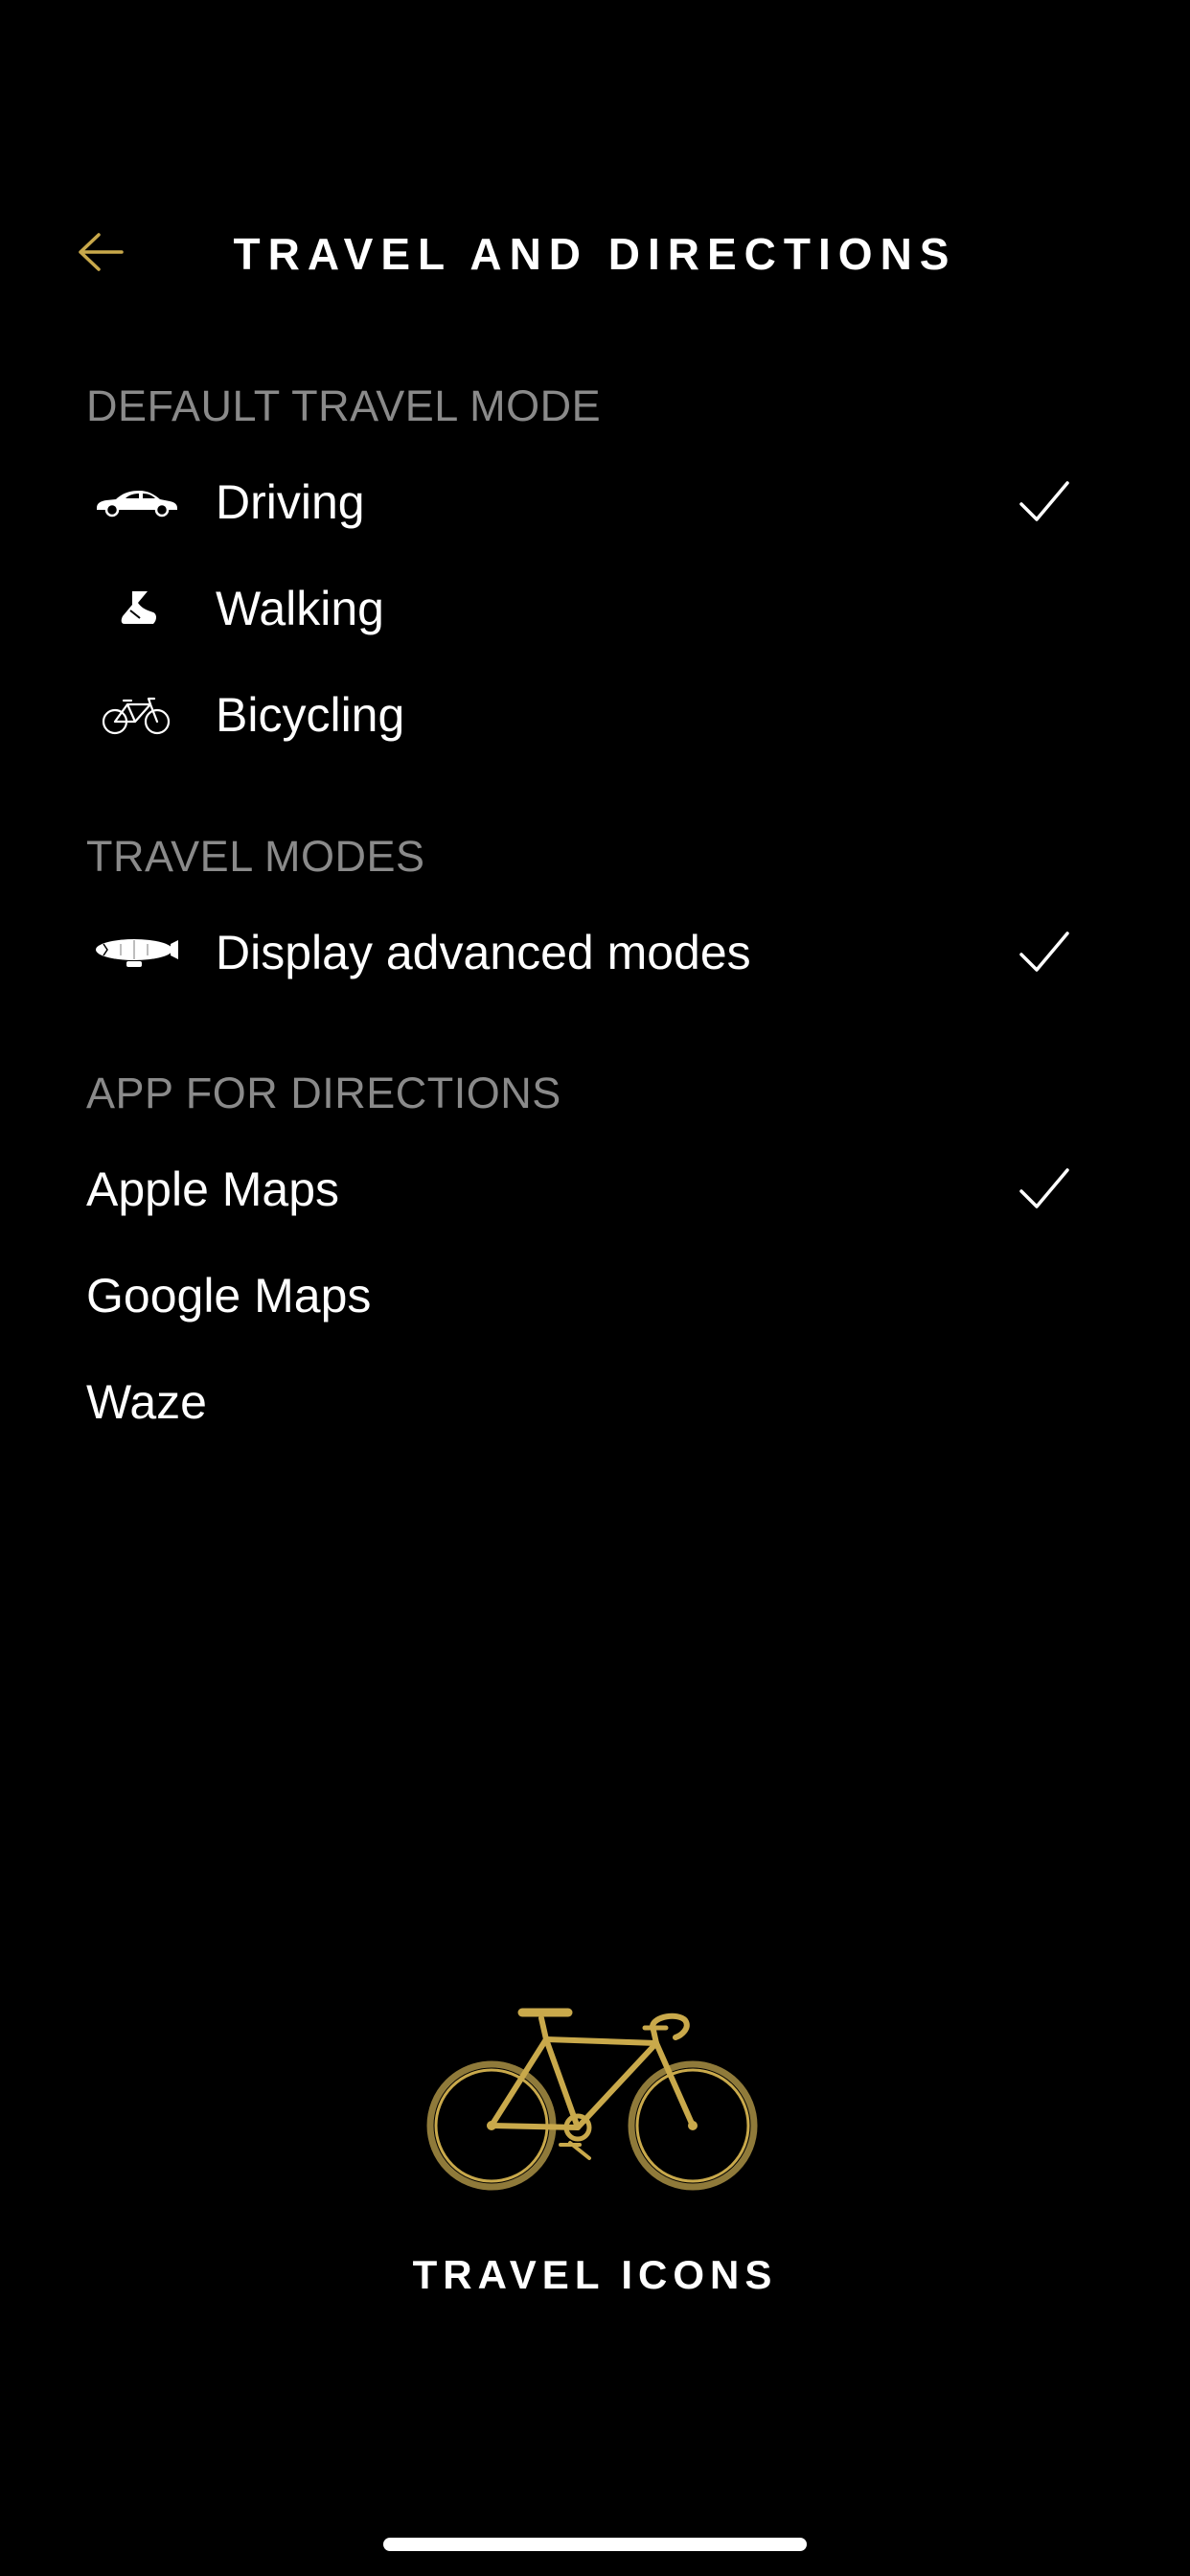 The image size is (1190, 2576). I want to click on directions-app-apple-maps: Apple Maps, so click(595, 1189).